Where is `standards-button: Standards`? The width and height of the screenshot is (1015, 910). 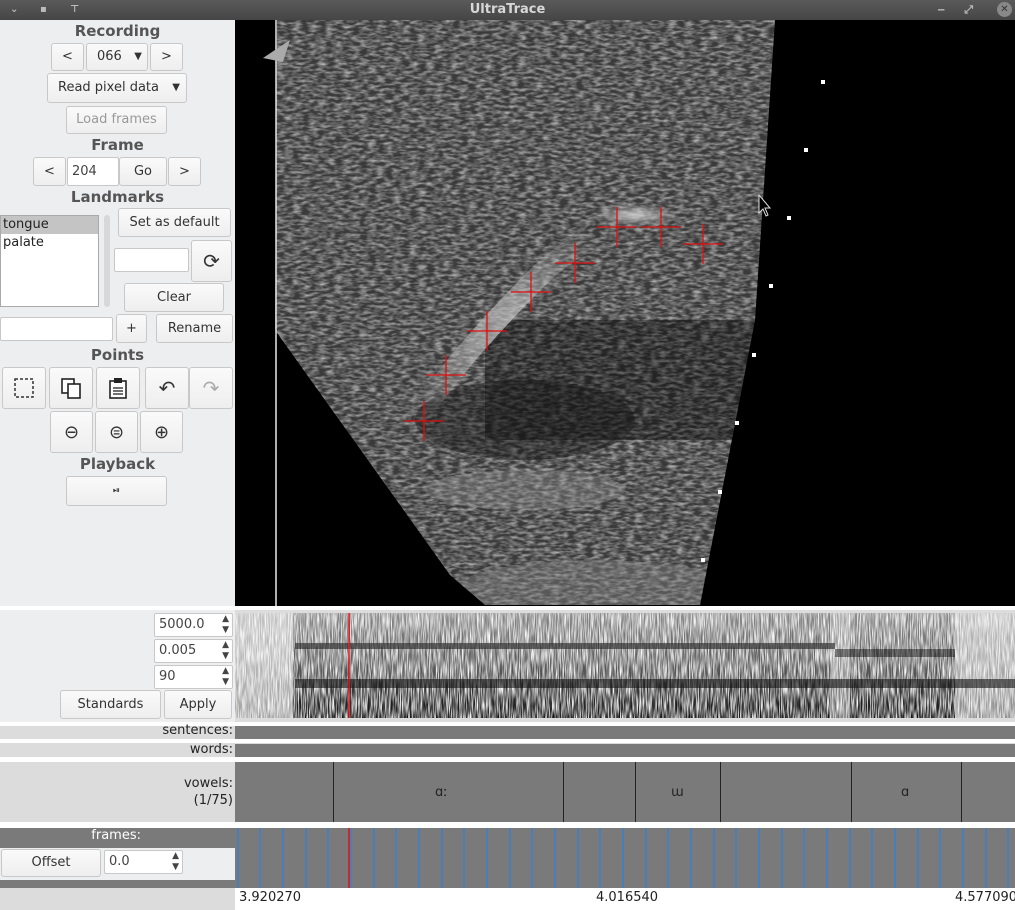
standards-button: Standards is located at coordinates (110, 704).